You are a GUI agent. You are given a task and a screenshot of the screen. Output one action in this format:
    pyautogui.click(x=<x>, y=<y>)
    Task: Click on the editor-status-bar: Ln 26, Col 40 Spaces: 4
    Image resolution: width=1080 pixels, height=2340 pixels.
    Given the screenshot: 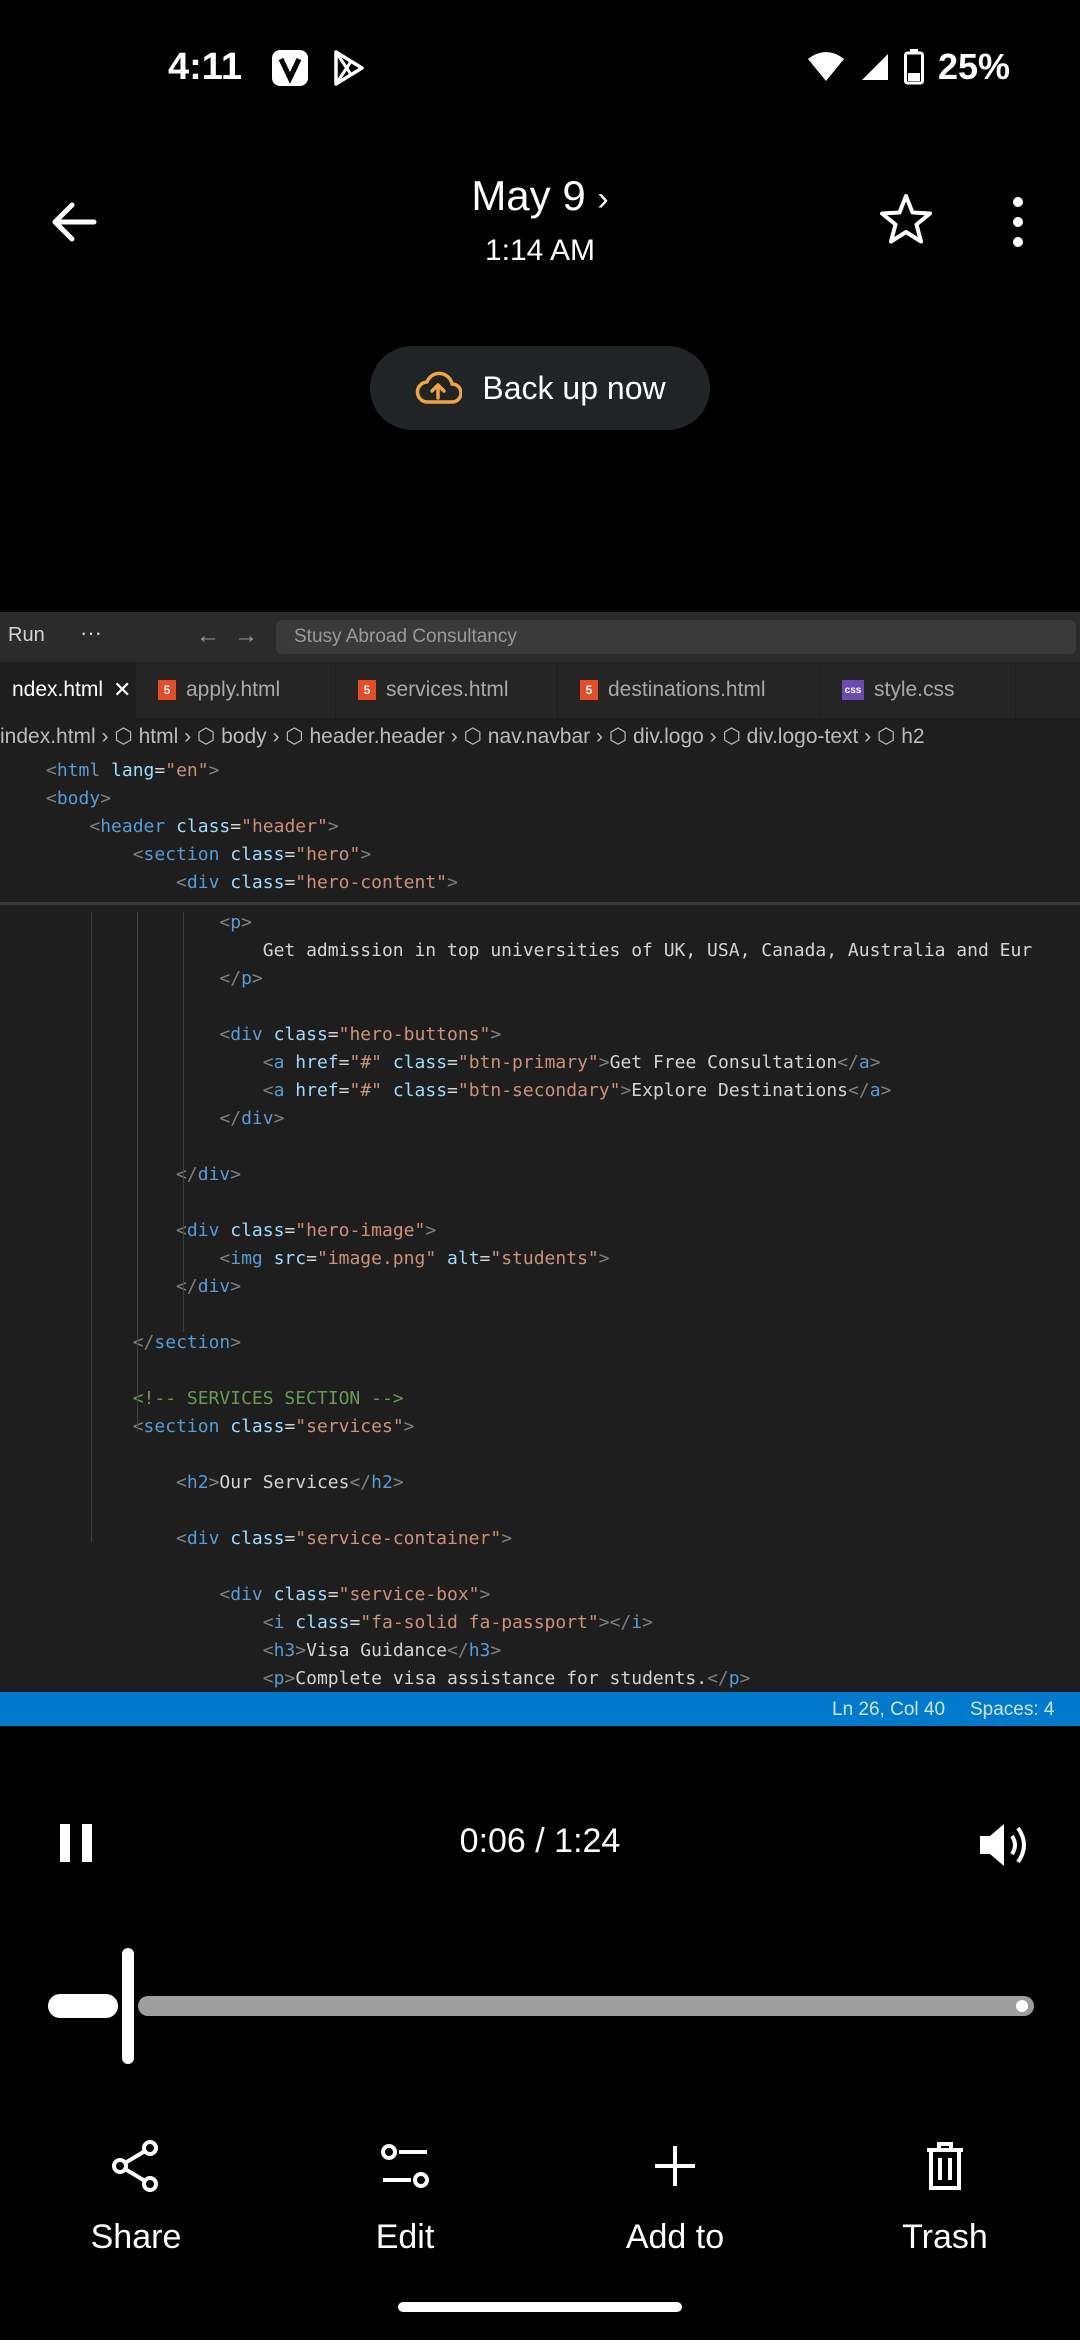 What is the action you would take?
    pyautogui.click(x=540, y=1709)
    